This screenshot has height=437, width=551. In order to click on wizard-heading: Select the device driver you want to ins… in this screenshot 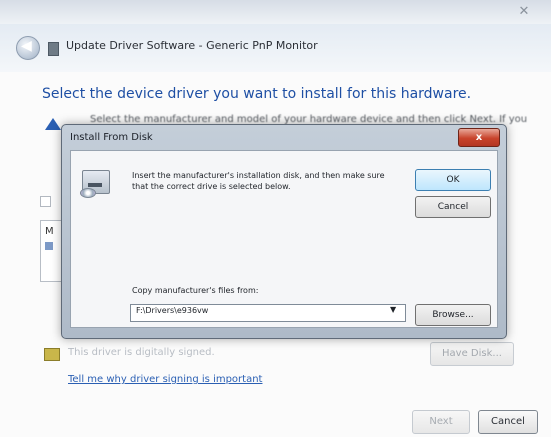, I will do `click(257, 94)`.